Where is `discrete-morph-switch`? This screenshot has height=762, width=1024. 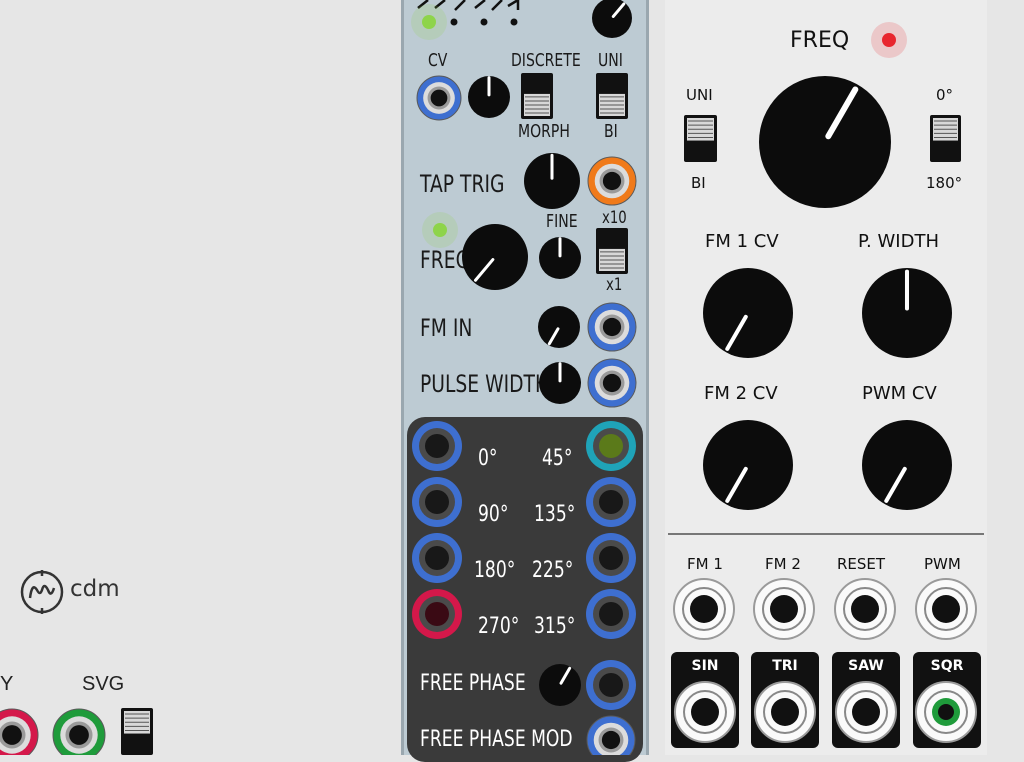 discrete-morph-switch is located at coordinates (537, 96).